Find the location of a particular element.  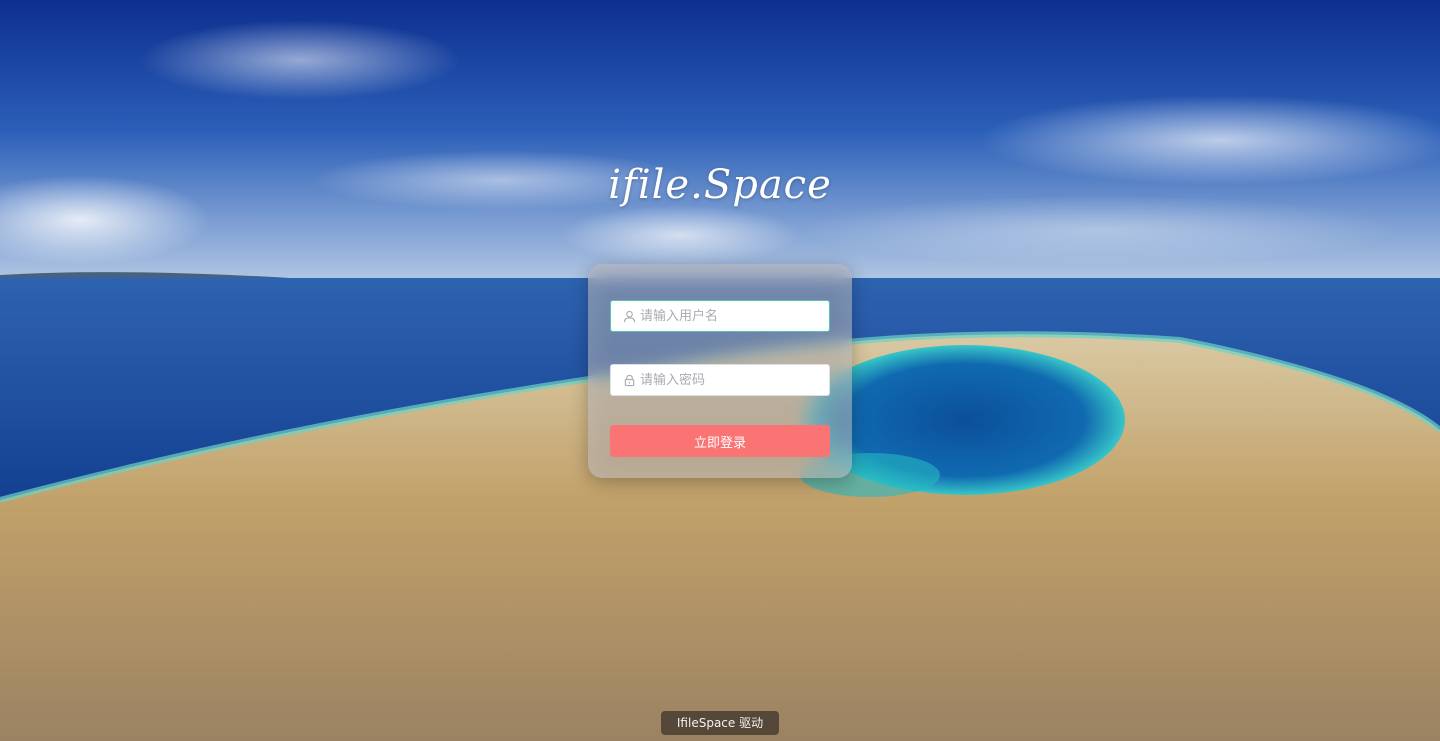

powered-by-badge: IfileSpace 驱动 is located at coordinates (720, 723).